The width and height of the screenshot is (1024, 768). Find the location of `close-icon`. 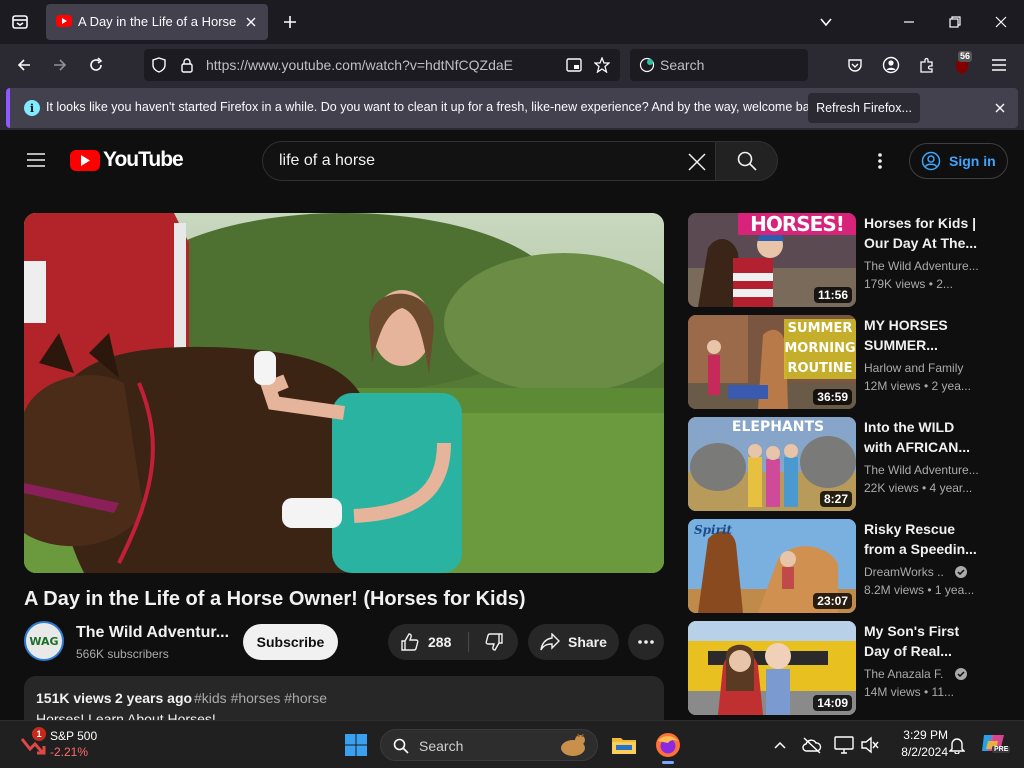

close-icon is located at coordinates (1000, 108).